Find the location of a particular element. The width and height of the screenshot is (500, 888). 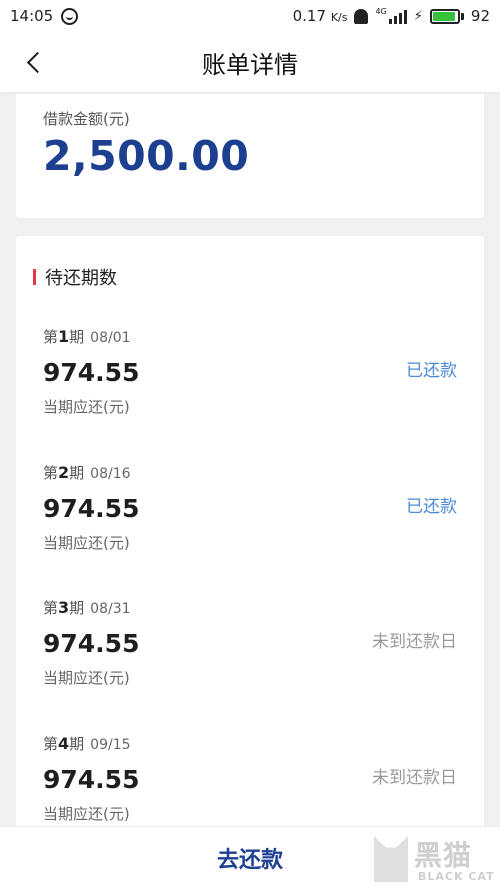

signal-icon: 4G is located at coordinates (391, 15).